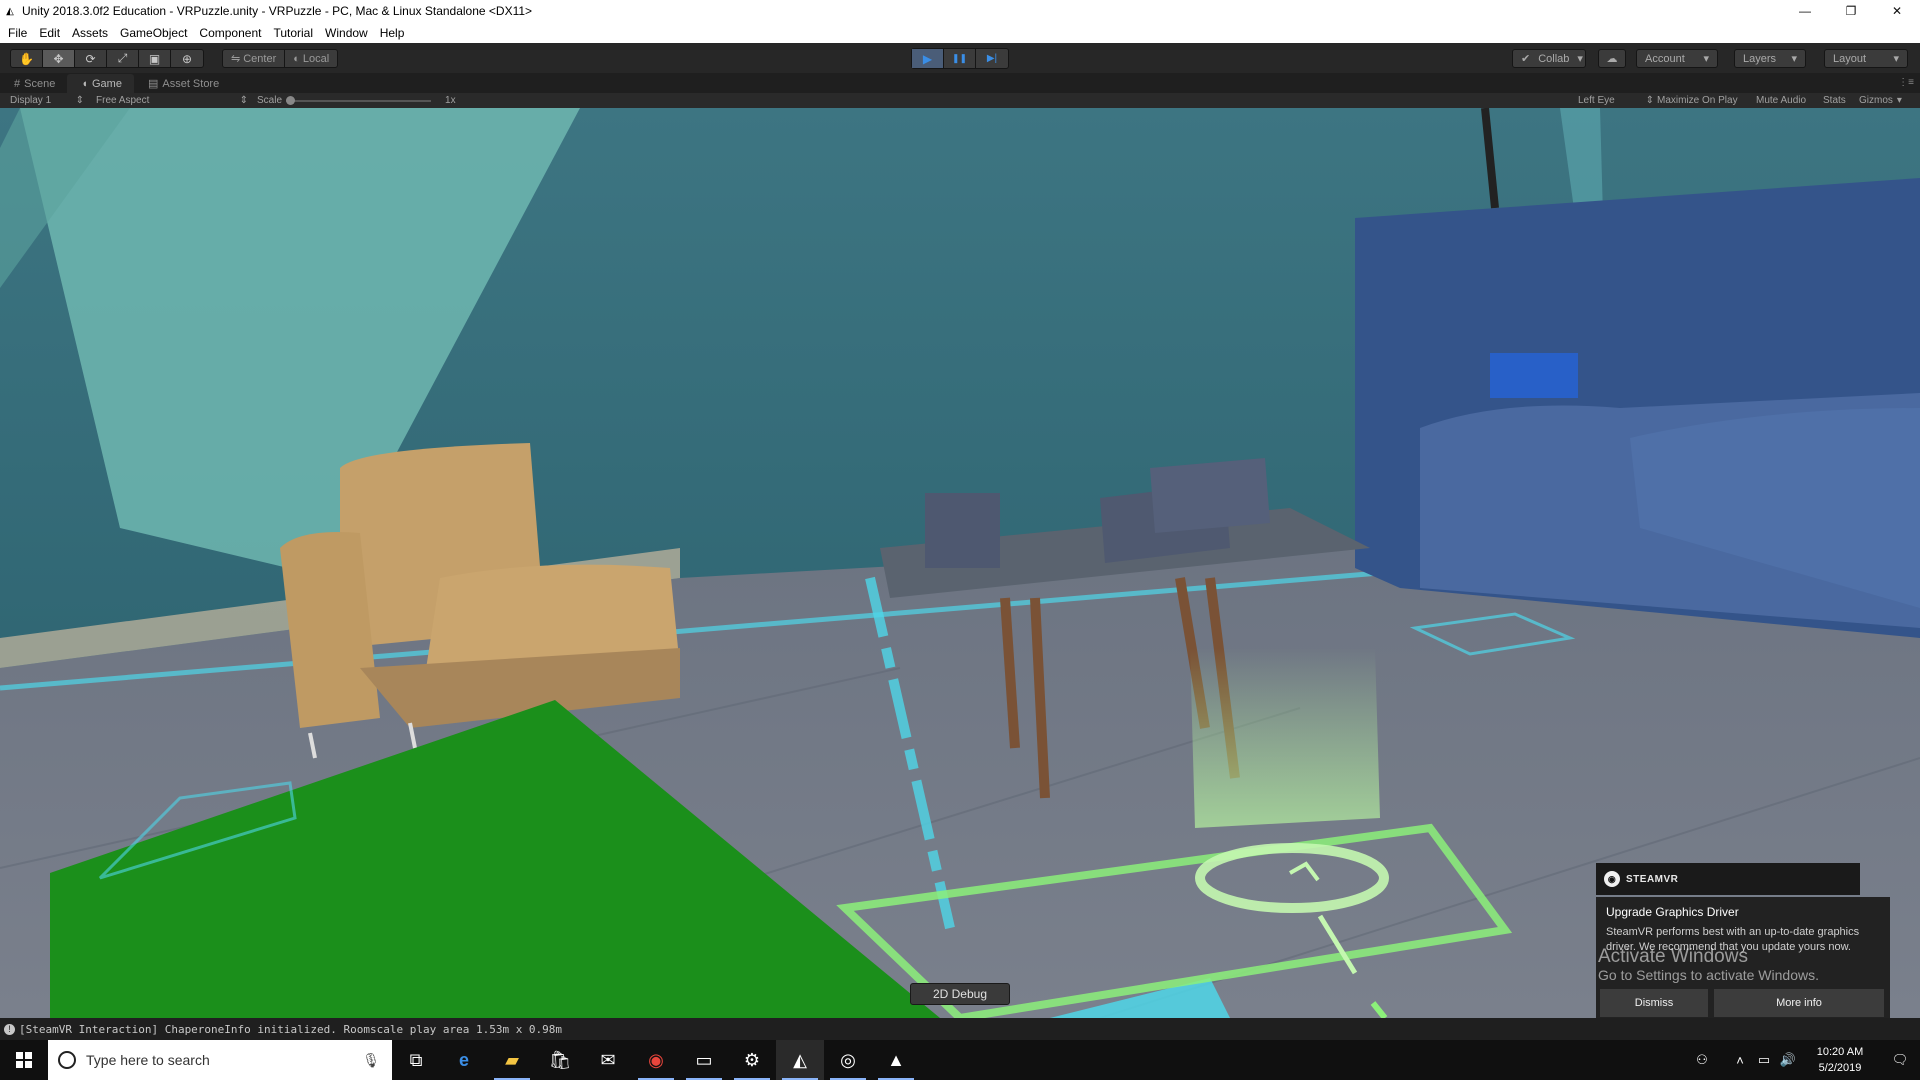 Image resolution: width=1920 pixels, height=1080 pixels. What do you see at coordinates (848, 1060) in the screenshot?
I see `steamvr-icon: ◎` at bounding box center [848, 1060].